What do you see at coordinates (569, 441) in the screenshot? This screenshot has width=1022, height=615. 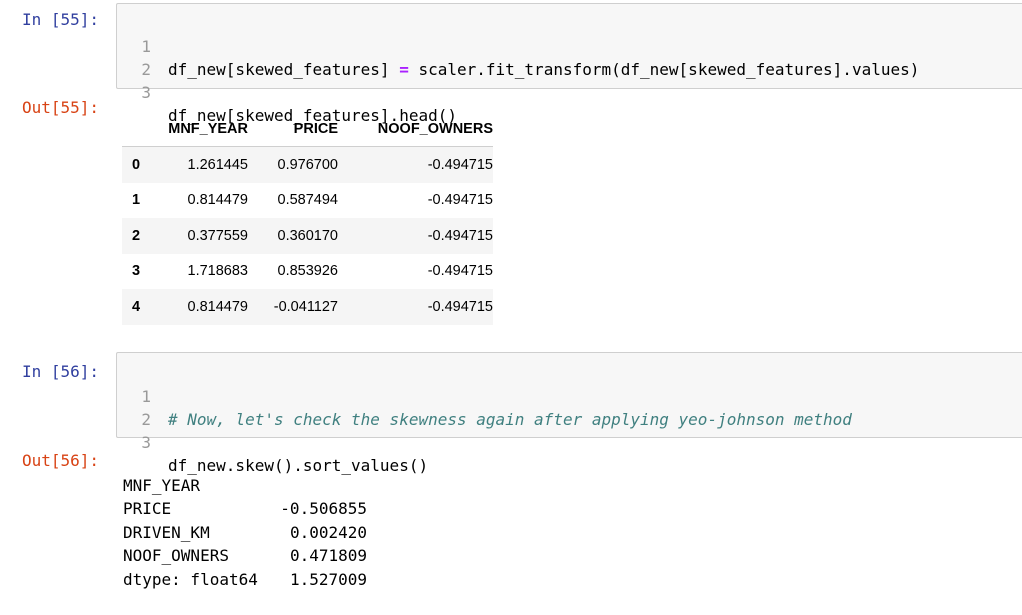 I see `code-line: 3 df_new.skew().sort_values()` at bounding box center [569, 441].